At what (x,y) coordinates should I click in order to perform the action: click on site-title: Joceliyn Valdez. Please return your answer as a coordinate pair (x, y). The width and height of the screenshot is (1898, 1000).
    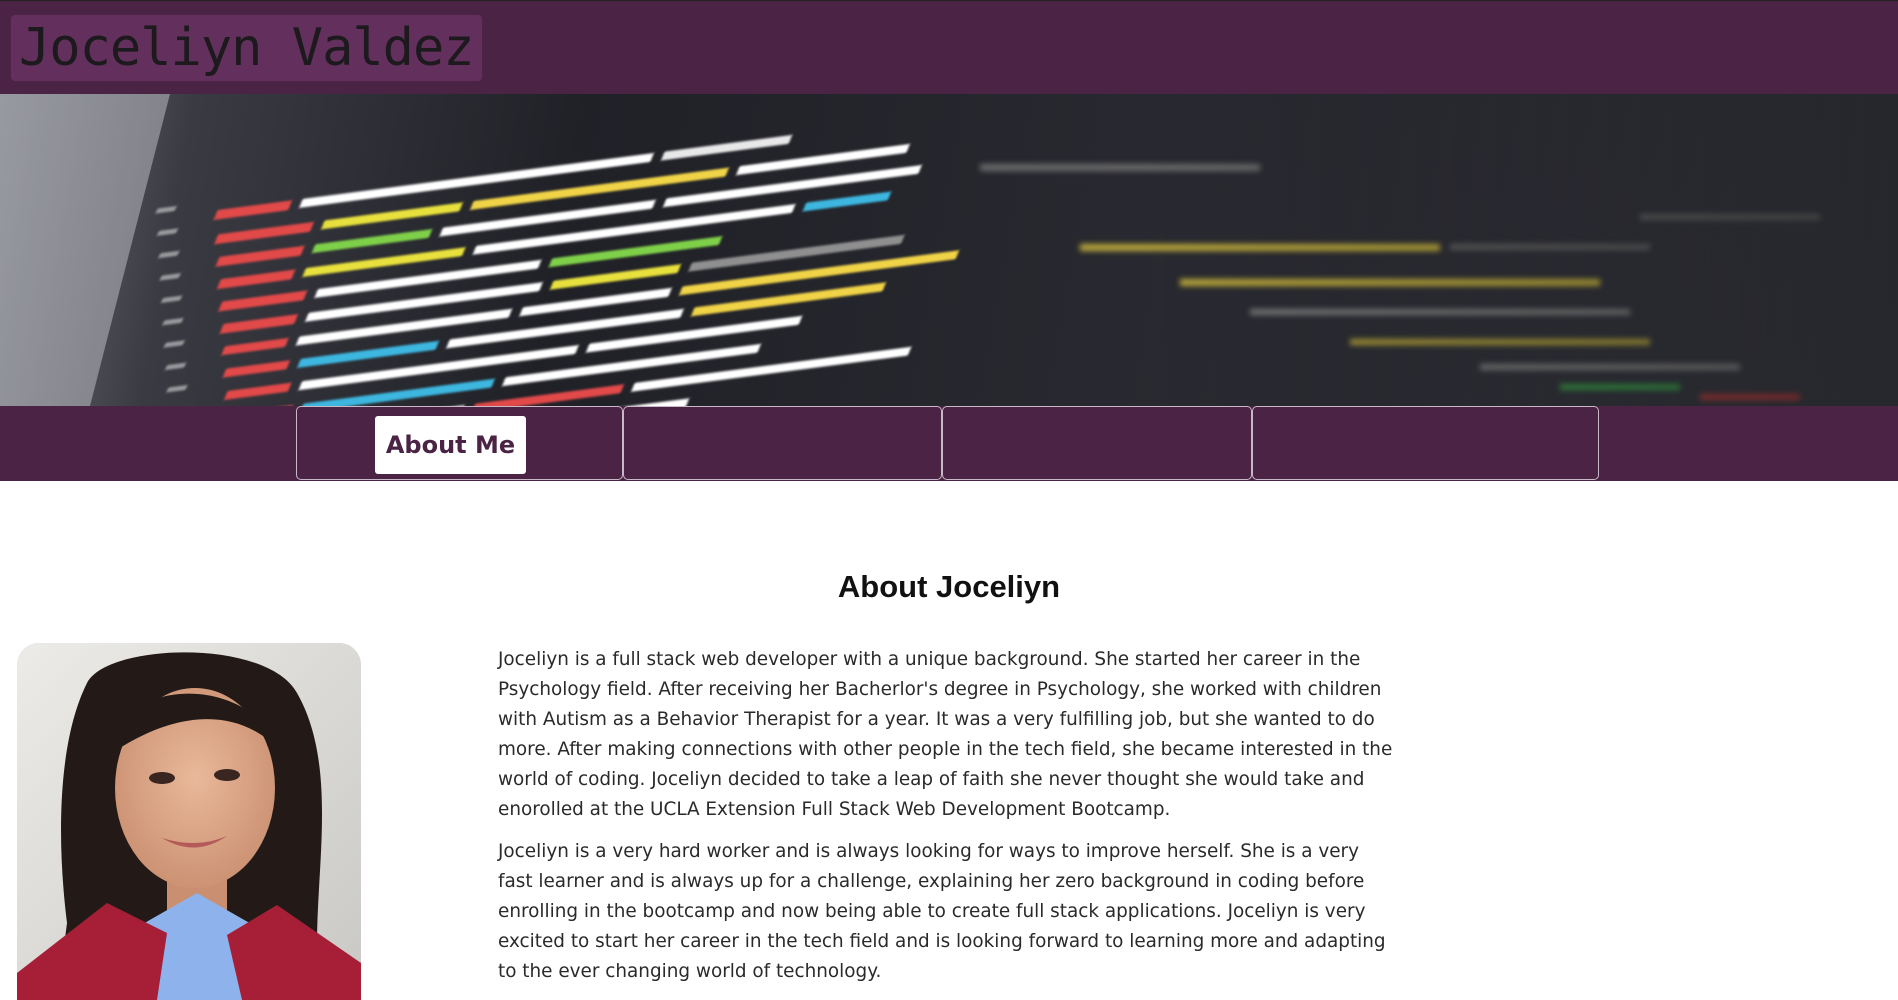
    Looking at the image, I should click on (246, 48).